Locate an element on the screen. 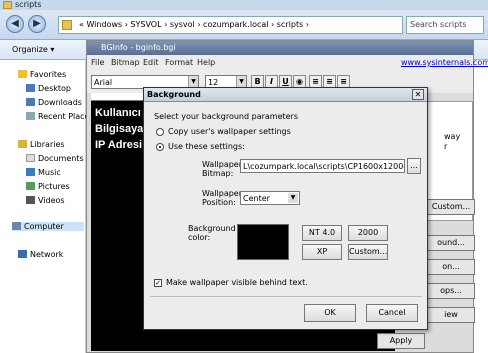 The height and width of the screenshot is (353, 488). back-button: ◀ is located at coordinates (15, 24).